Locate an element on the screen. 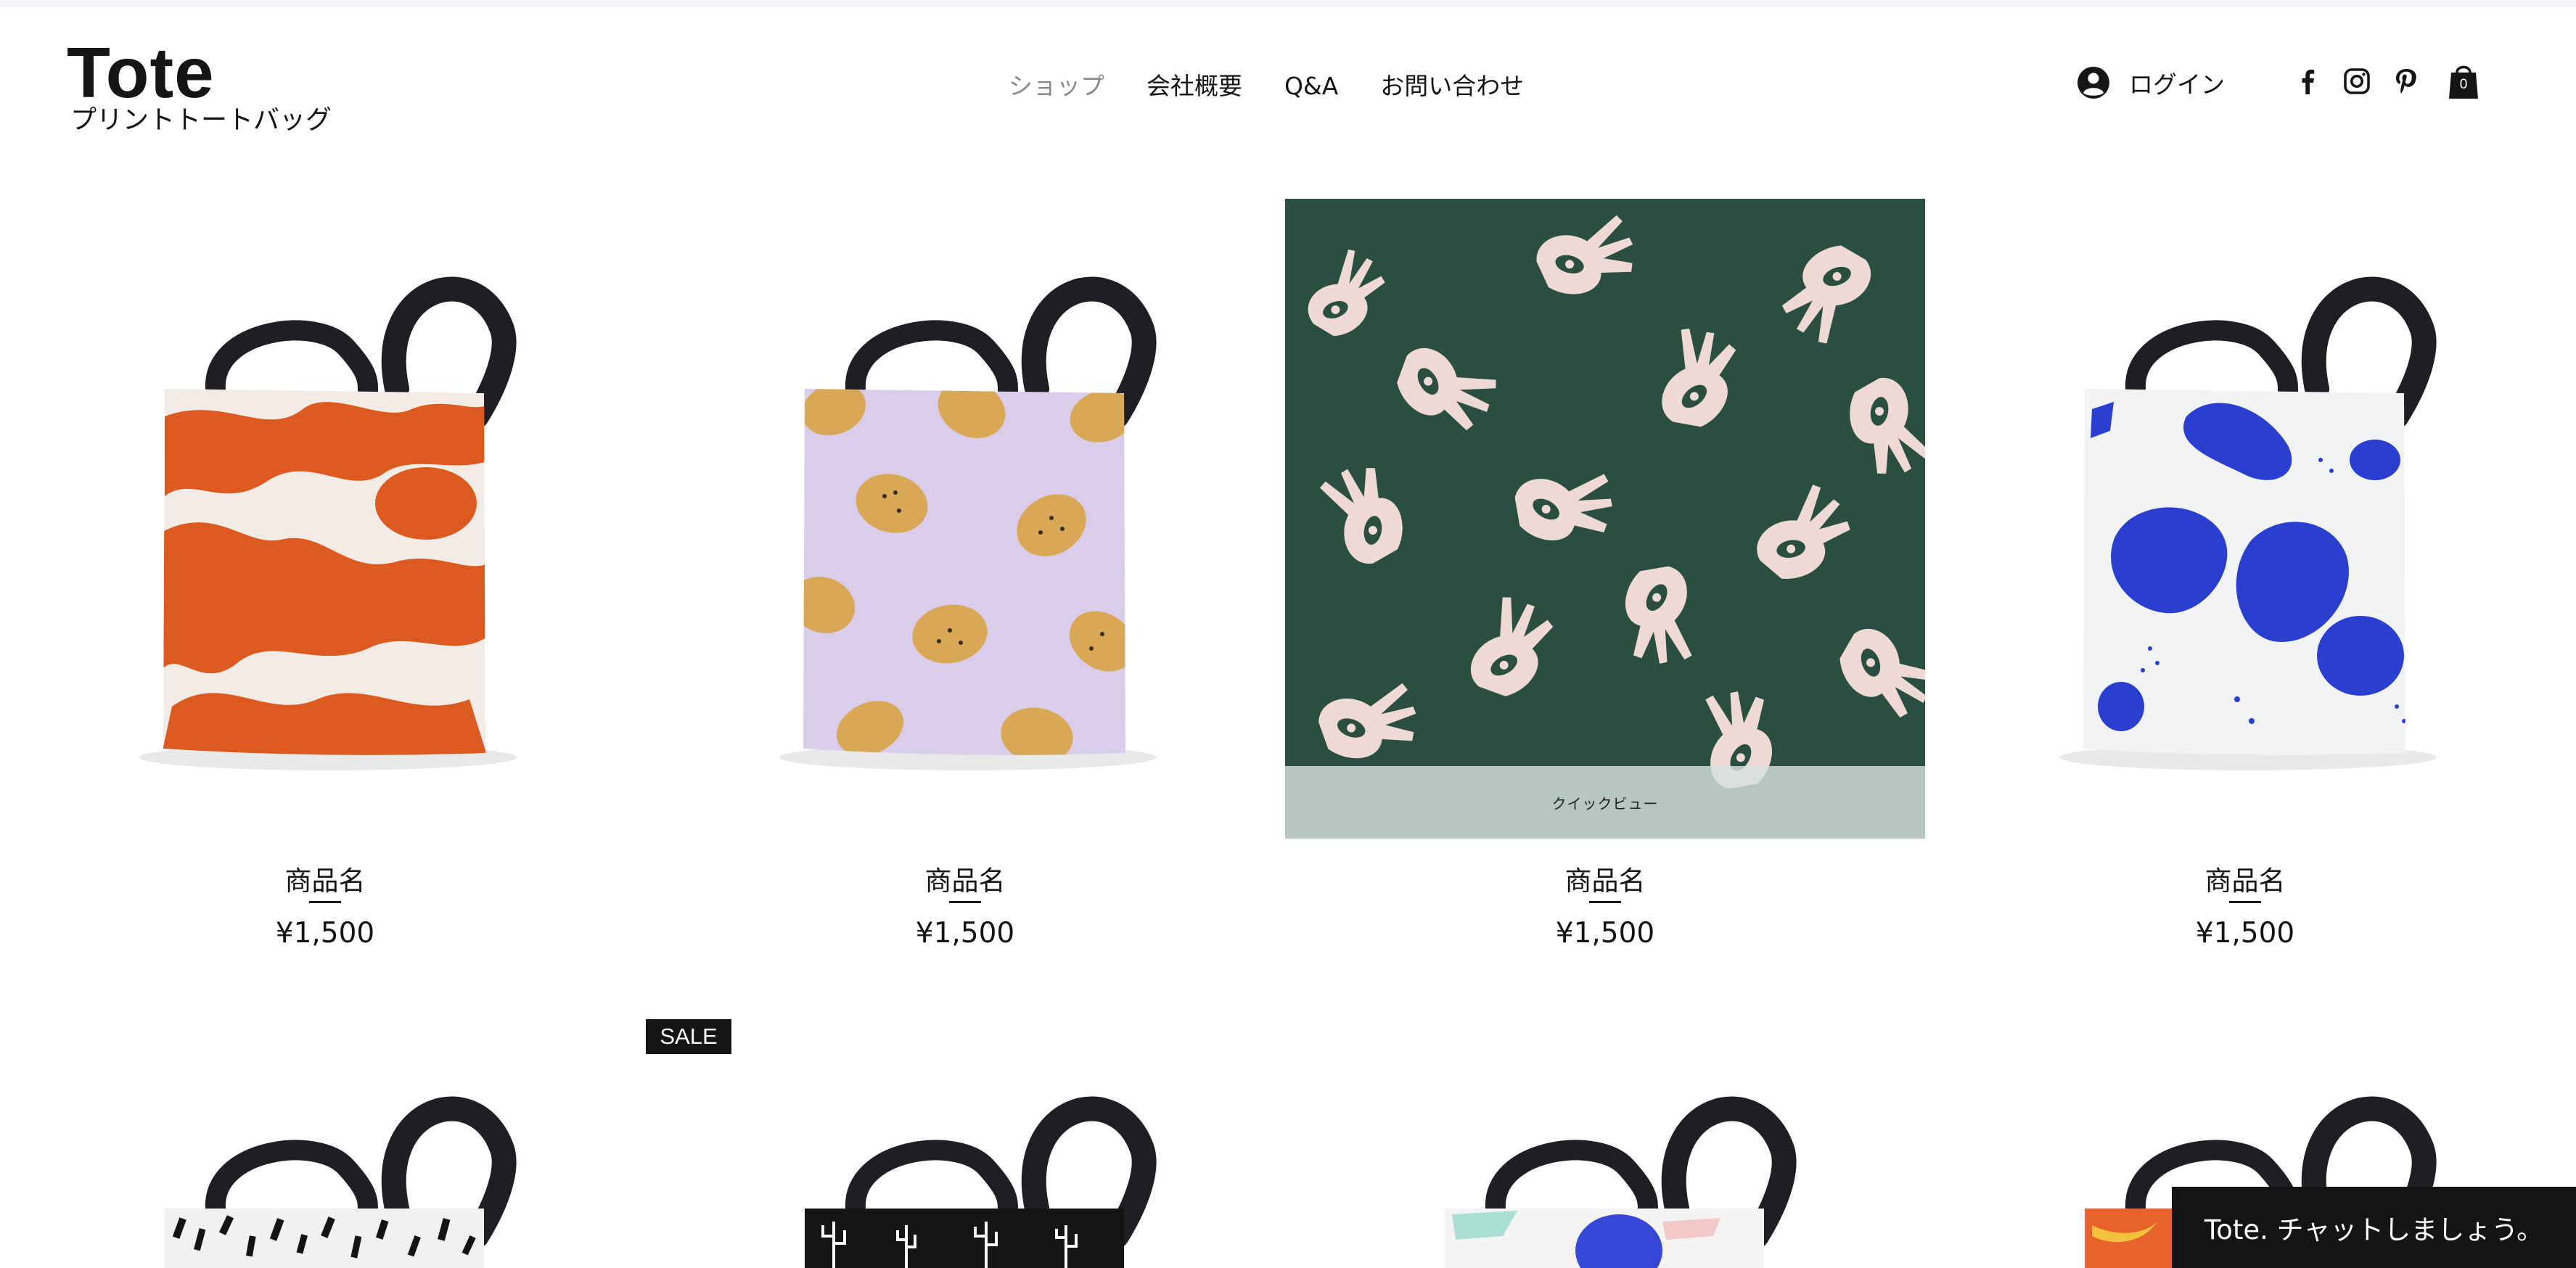 The image size is (2576, 1268). cart-count: 0 is located at coordinates (2463, 84).